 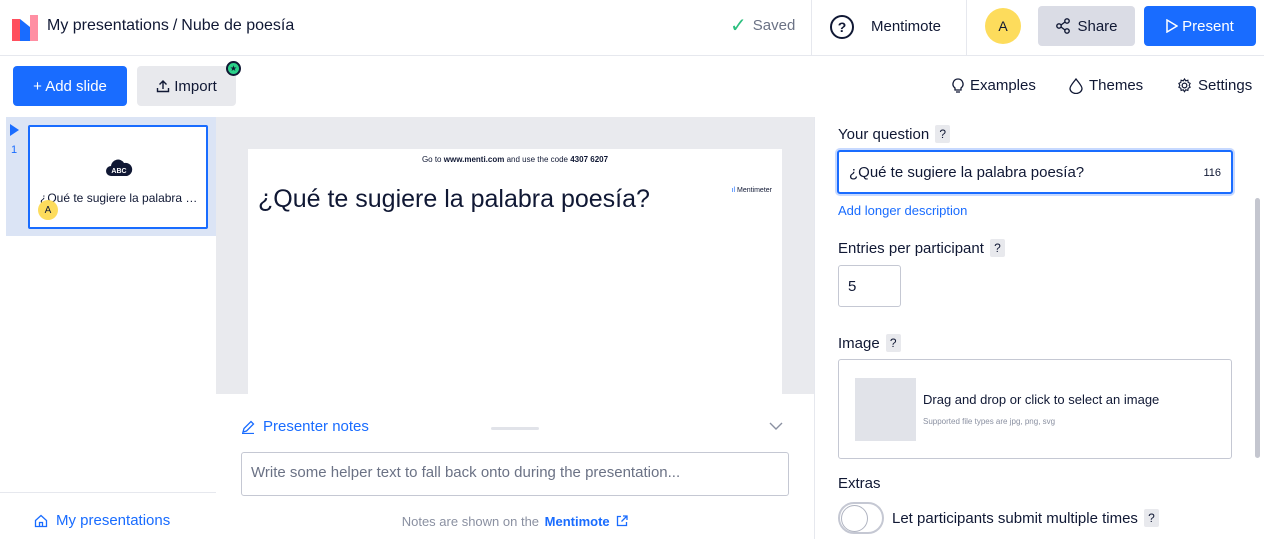 What do you see at coordinates (14, 130) in the screenshot?
I see `current-slide-marker-icon` at bounding box center [14, 130].